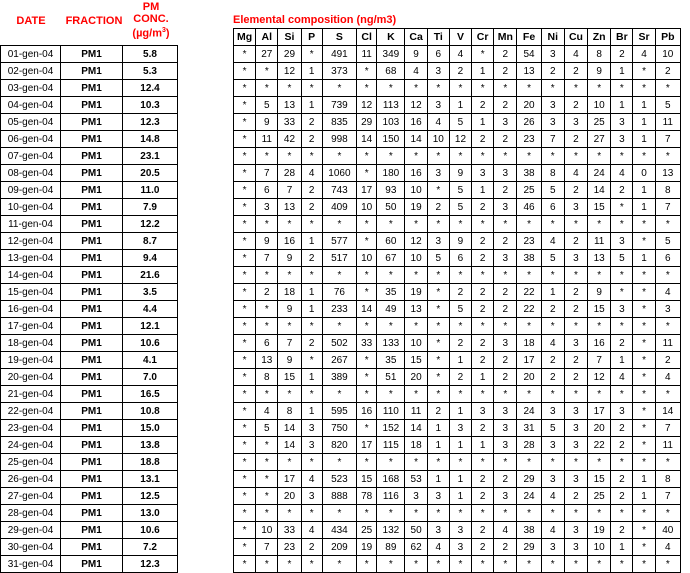 This screenshot has width=690, height=573. I want to click on element-value-cell: 9, so click(289, 360).